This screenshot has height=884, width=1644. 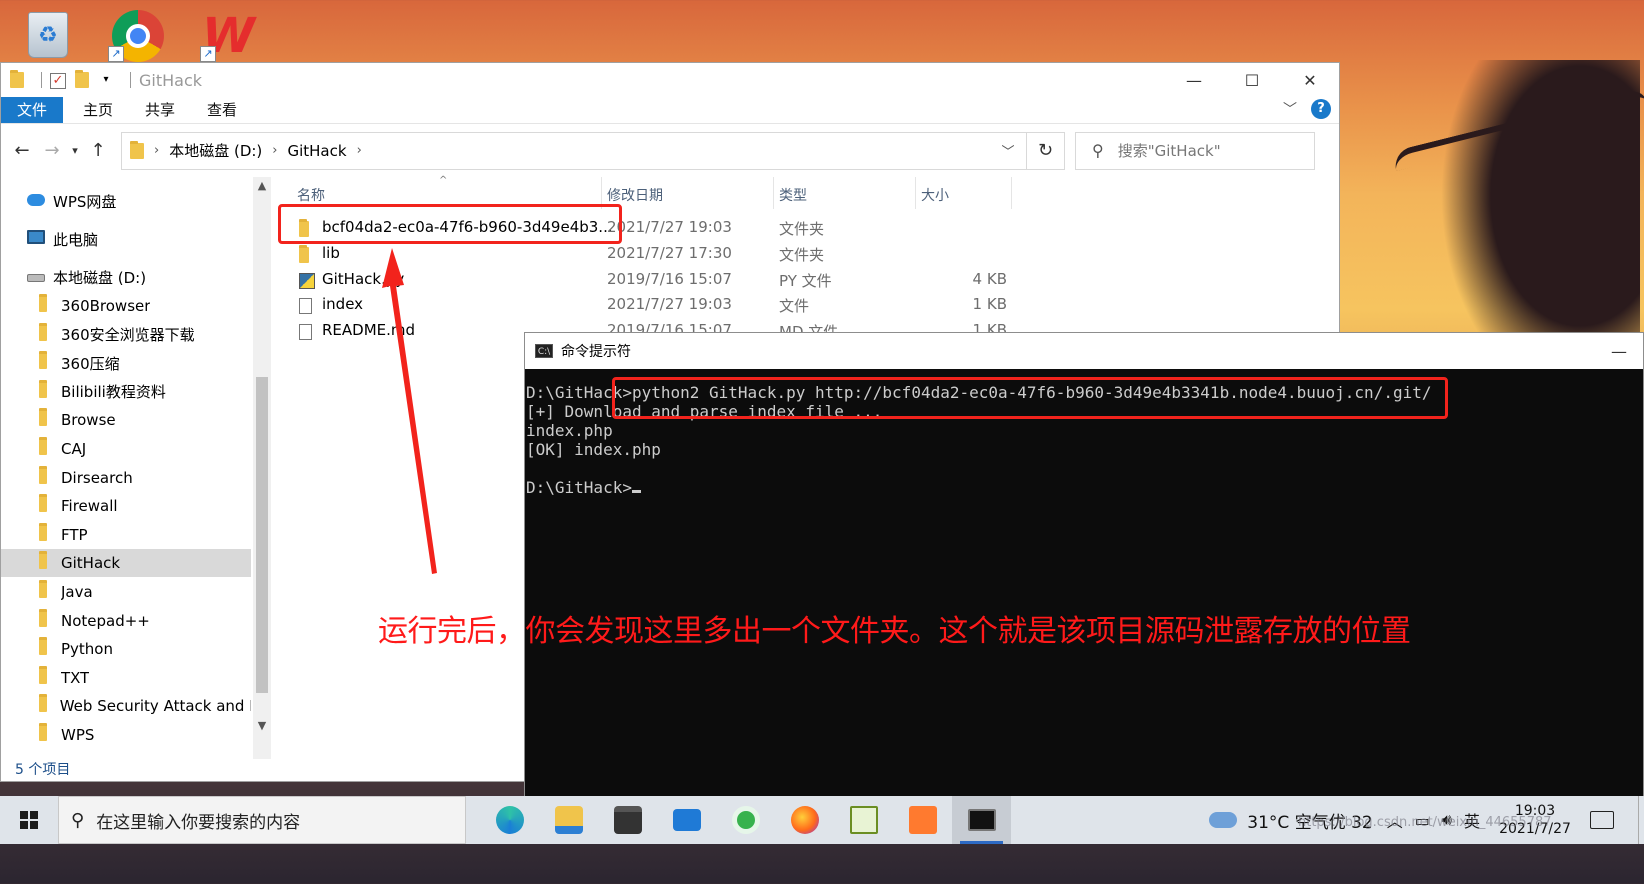 I want to click on nav-folder-item: Python, so click(x=126, y=649).